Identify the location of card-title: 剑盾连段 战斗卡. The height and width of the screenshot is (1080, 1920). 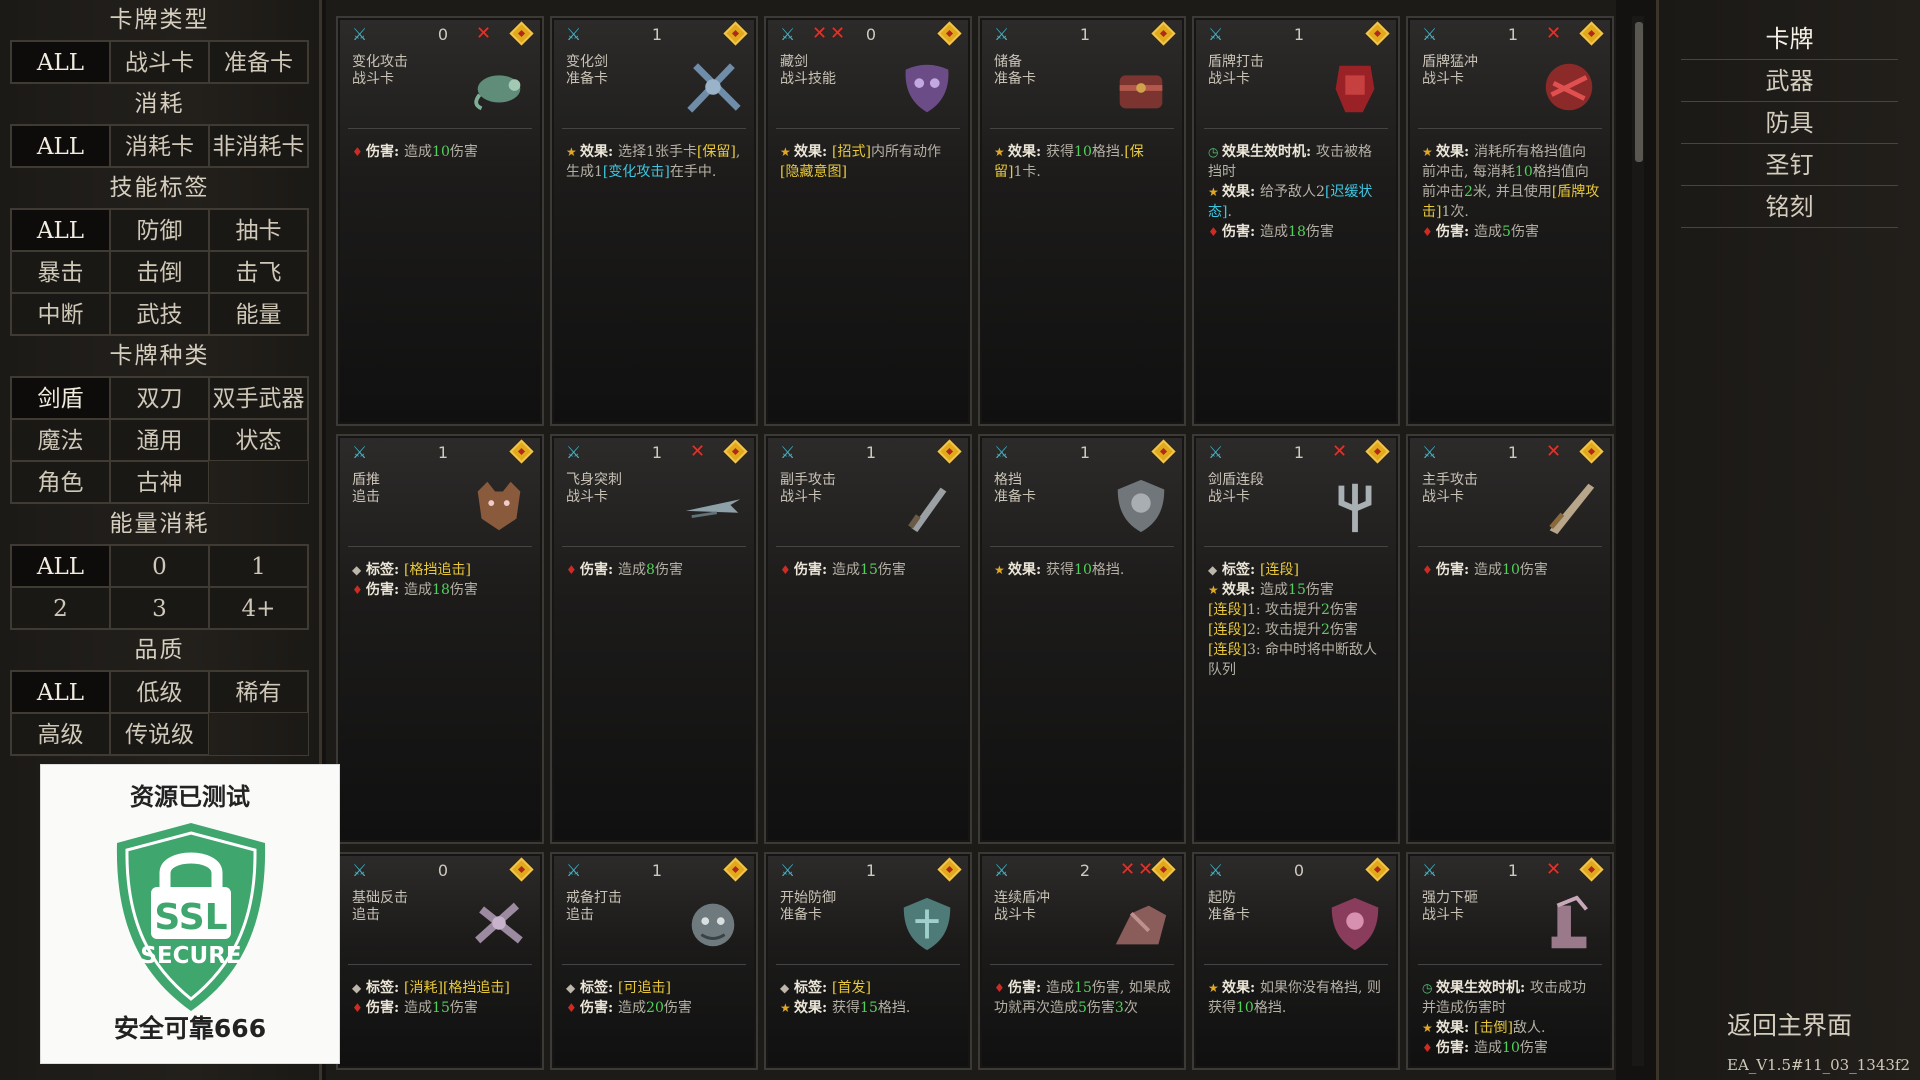
(1236, 489).